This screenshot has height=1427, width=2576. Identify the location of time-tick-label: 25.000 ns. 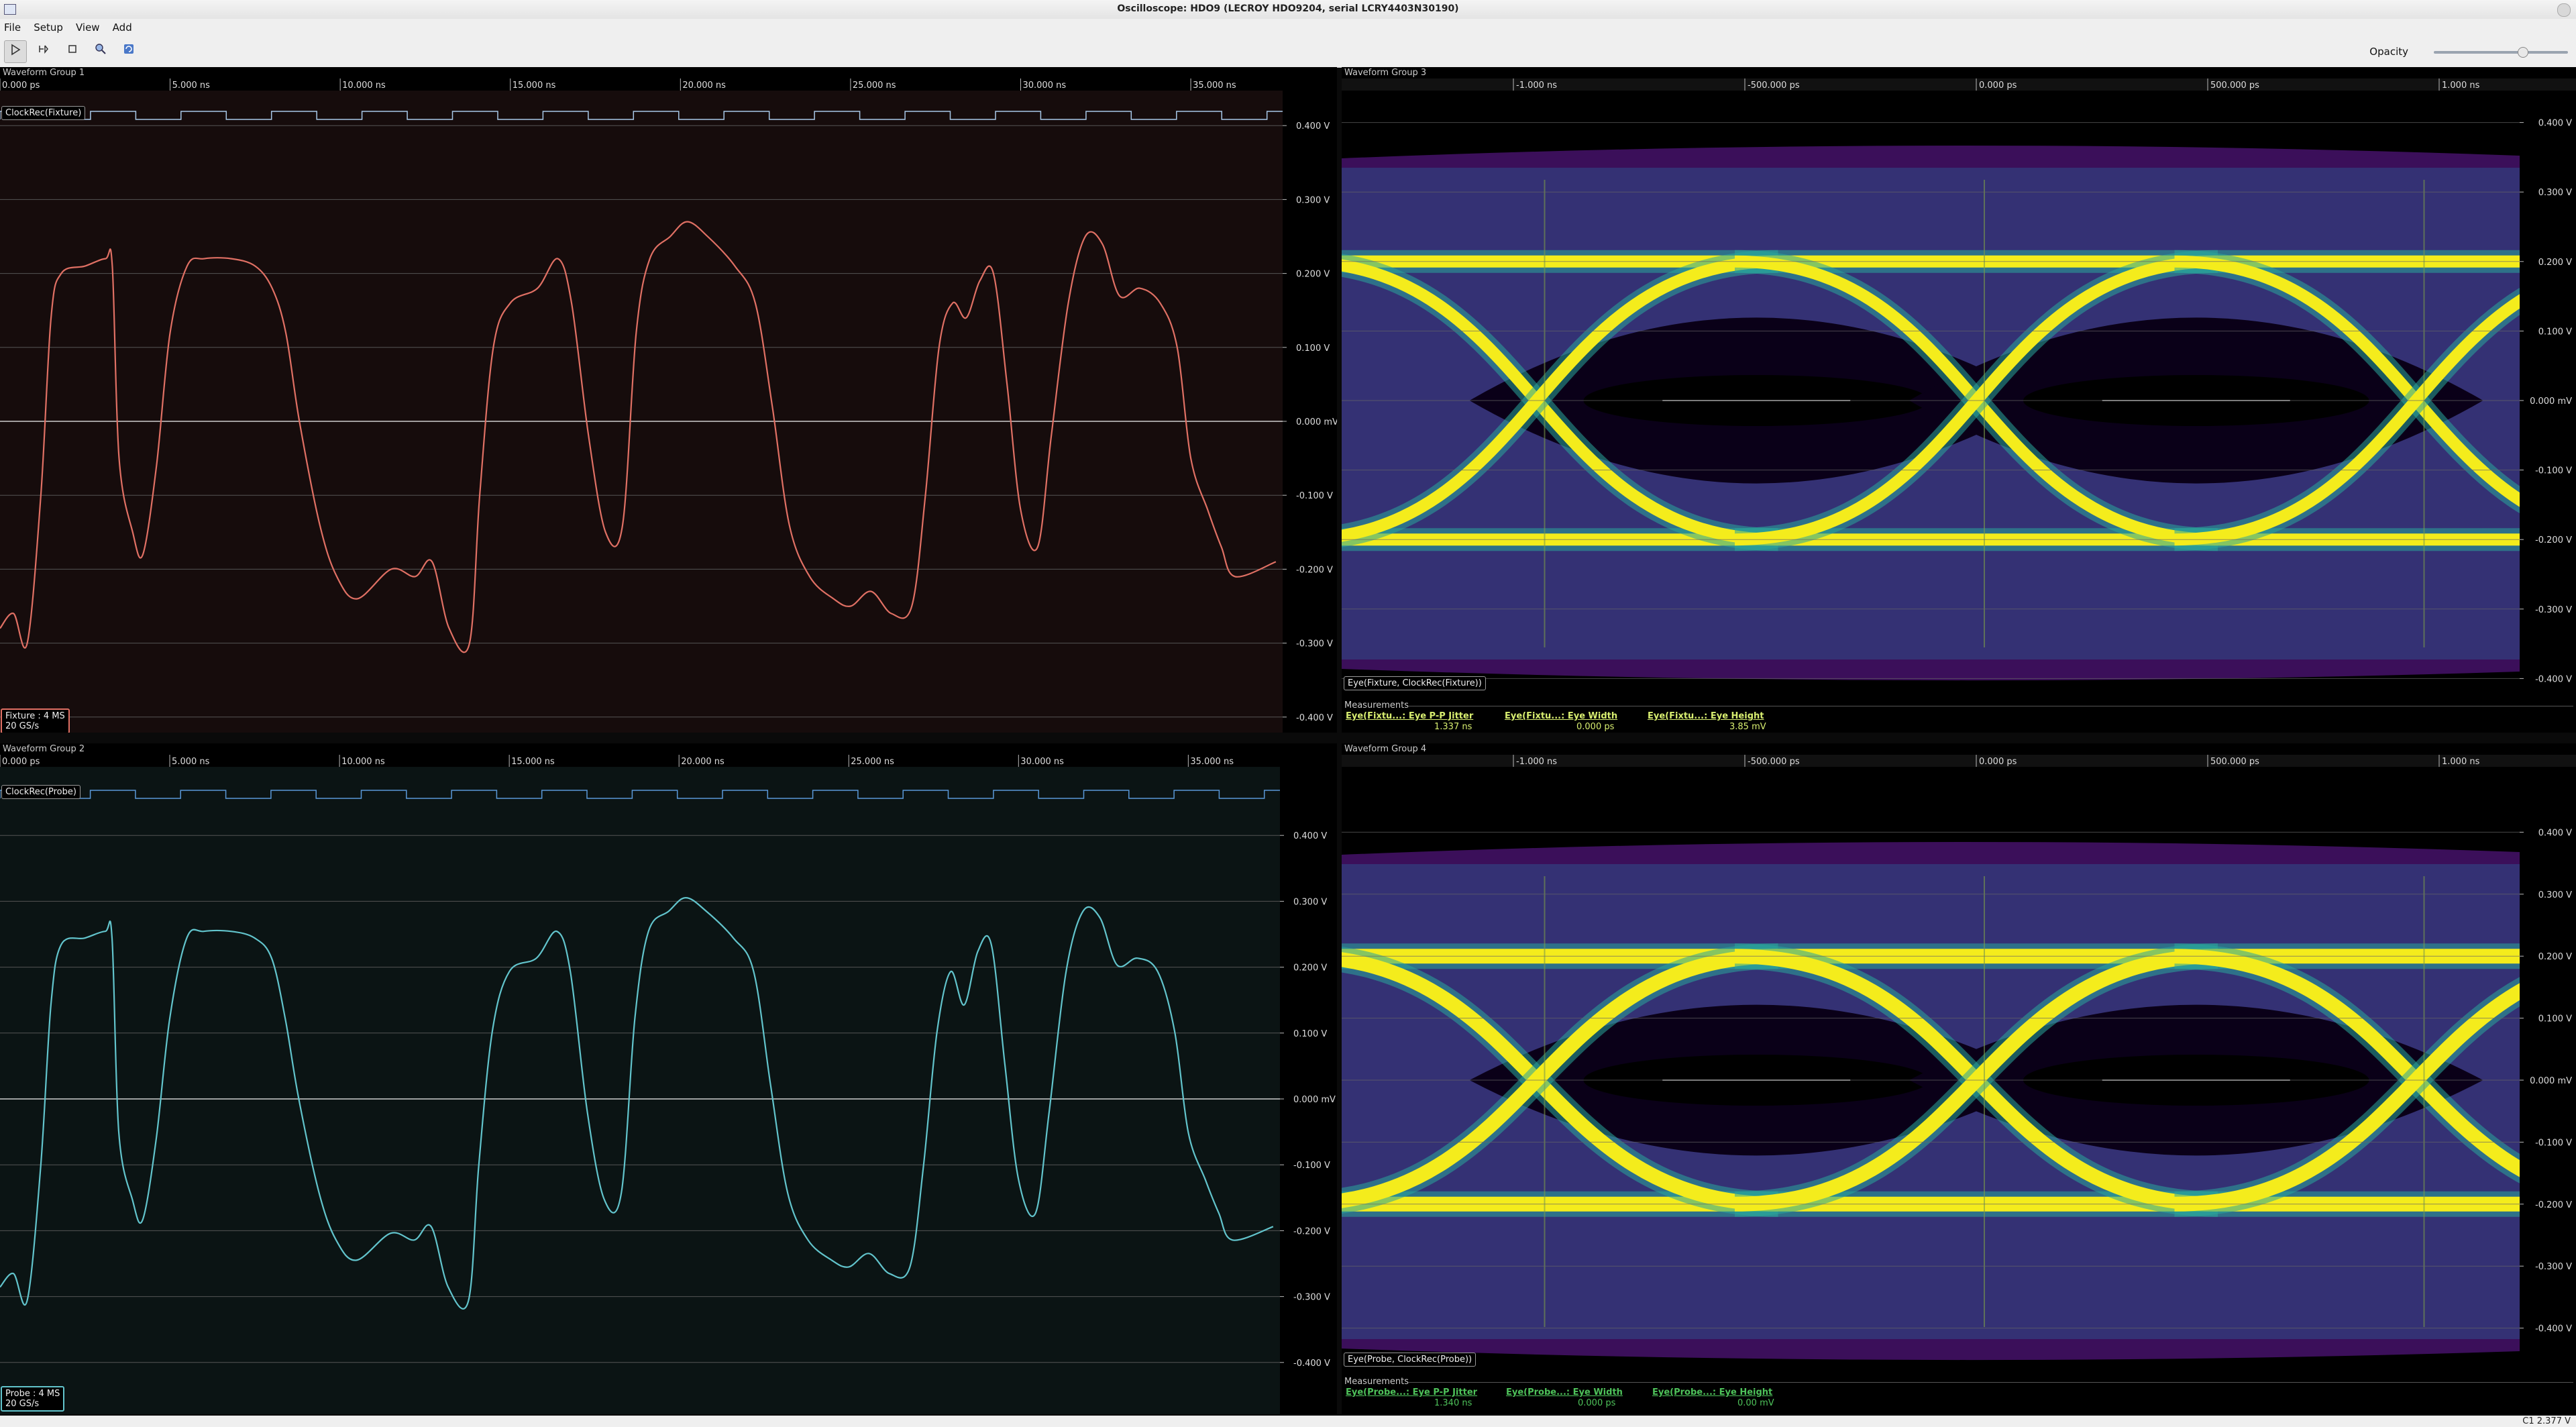
(872, 762).